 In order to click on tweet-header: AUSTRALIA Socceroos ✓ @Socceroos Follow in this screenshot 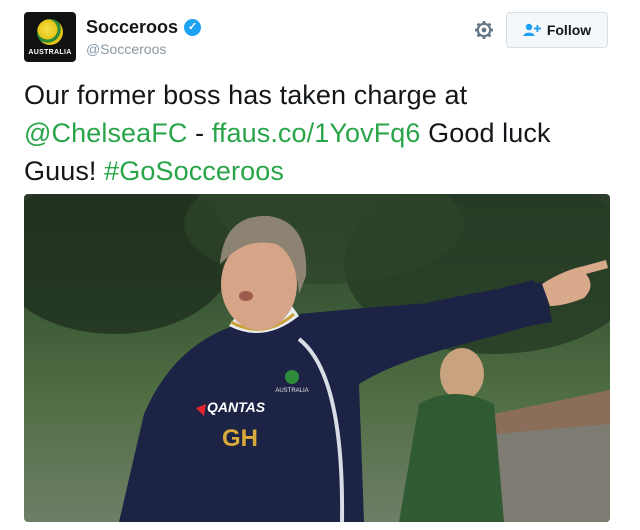, I will do `click(320, 38)`.